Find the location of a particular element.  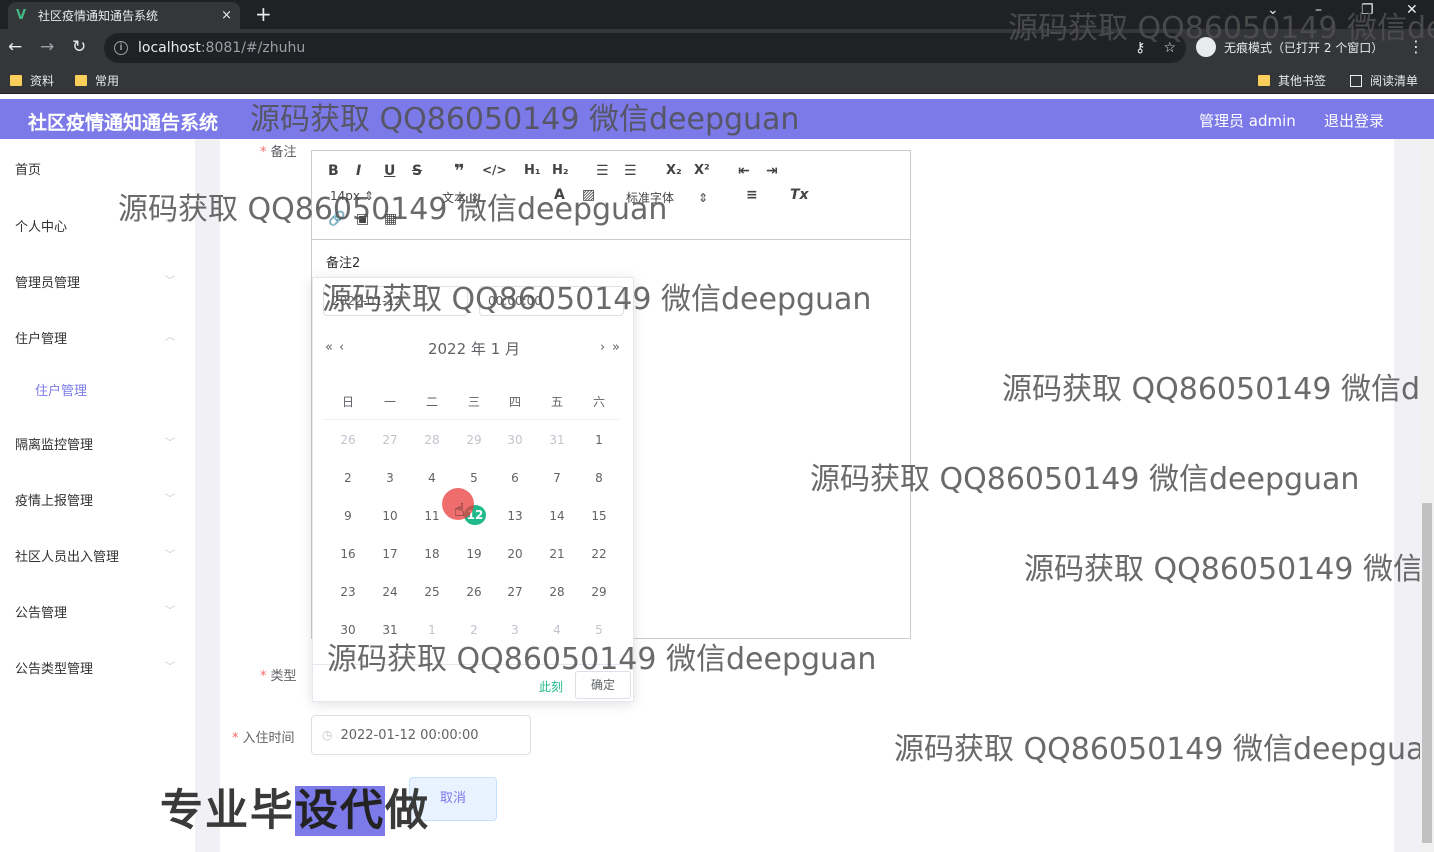

calendar-day: 31 is located at coordinates (557, 440).